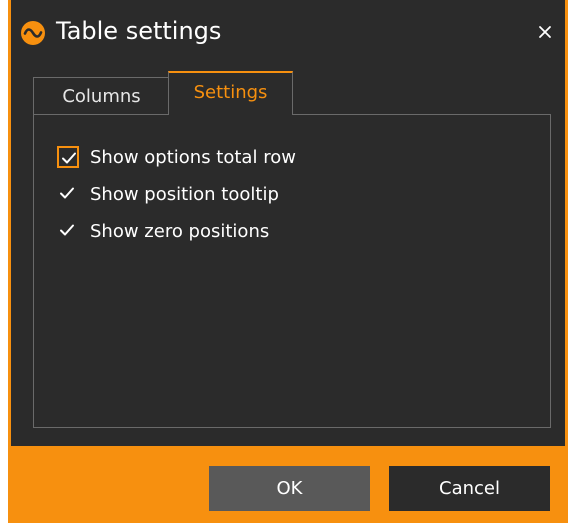  I want to click on close-icon, so click(545, 32).